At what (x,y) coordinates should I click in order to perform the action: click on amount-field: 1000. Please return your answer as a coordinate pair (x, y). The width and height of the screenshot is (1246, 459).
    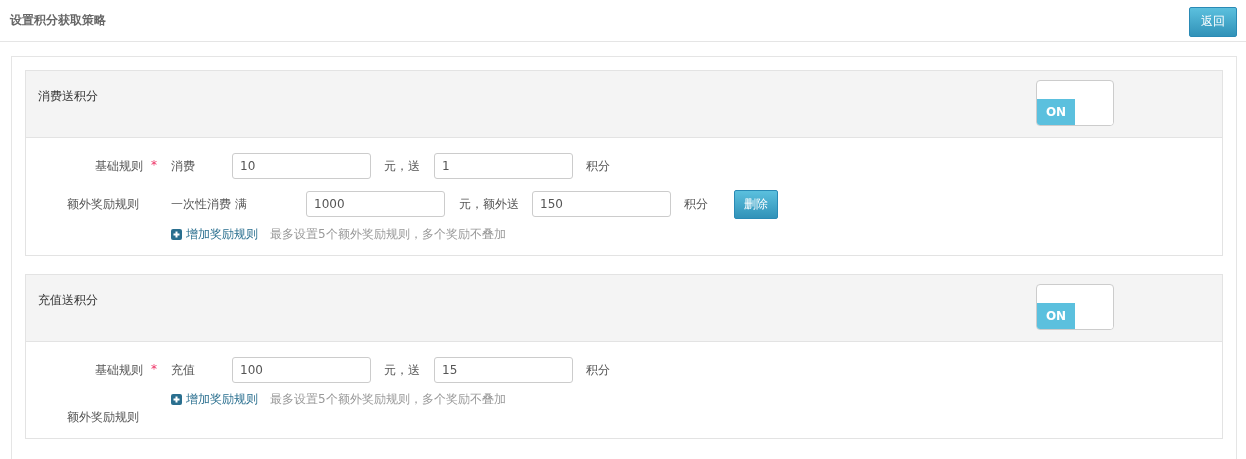
    Looking at the image, I should click on (375, 204).